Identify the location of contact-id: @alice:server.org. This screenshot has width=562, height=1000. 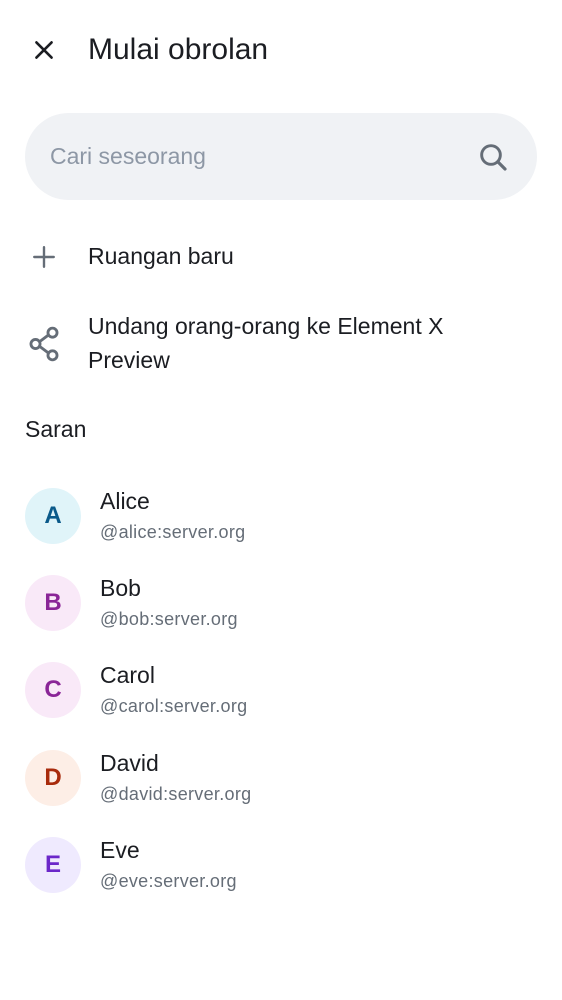
(173, 532).